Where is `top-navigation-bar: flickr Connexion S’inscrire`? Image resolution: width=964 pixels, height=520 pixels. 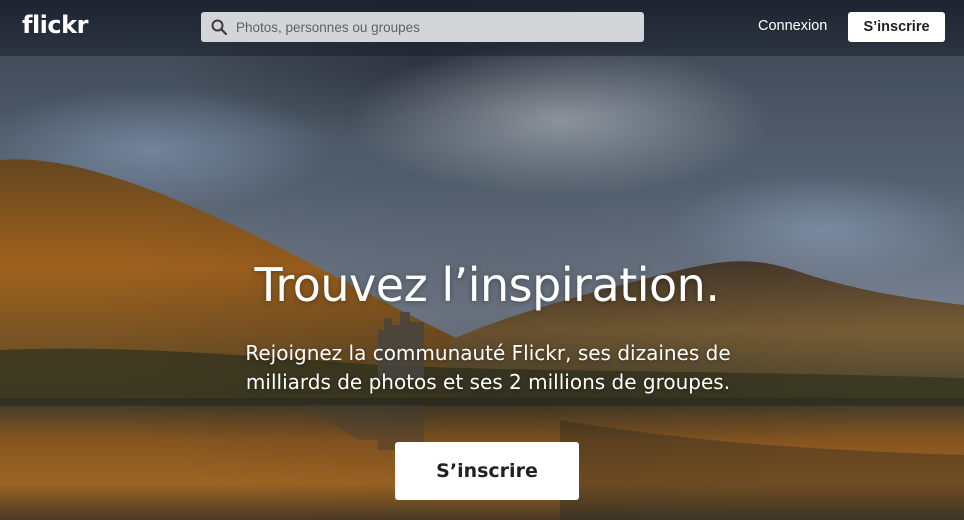
top-navigation-bar: flickr Connexion S’inscrire is located at coordinates (482, 28).